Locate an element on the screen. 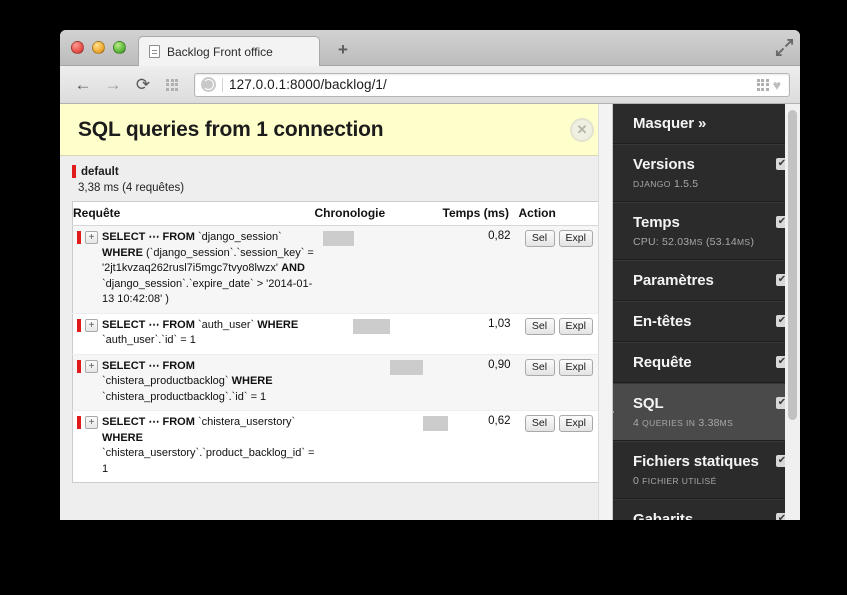  database-alias: default is located at coordinates (100, 171).